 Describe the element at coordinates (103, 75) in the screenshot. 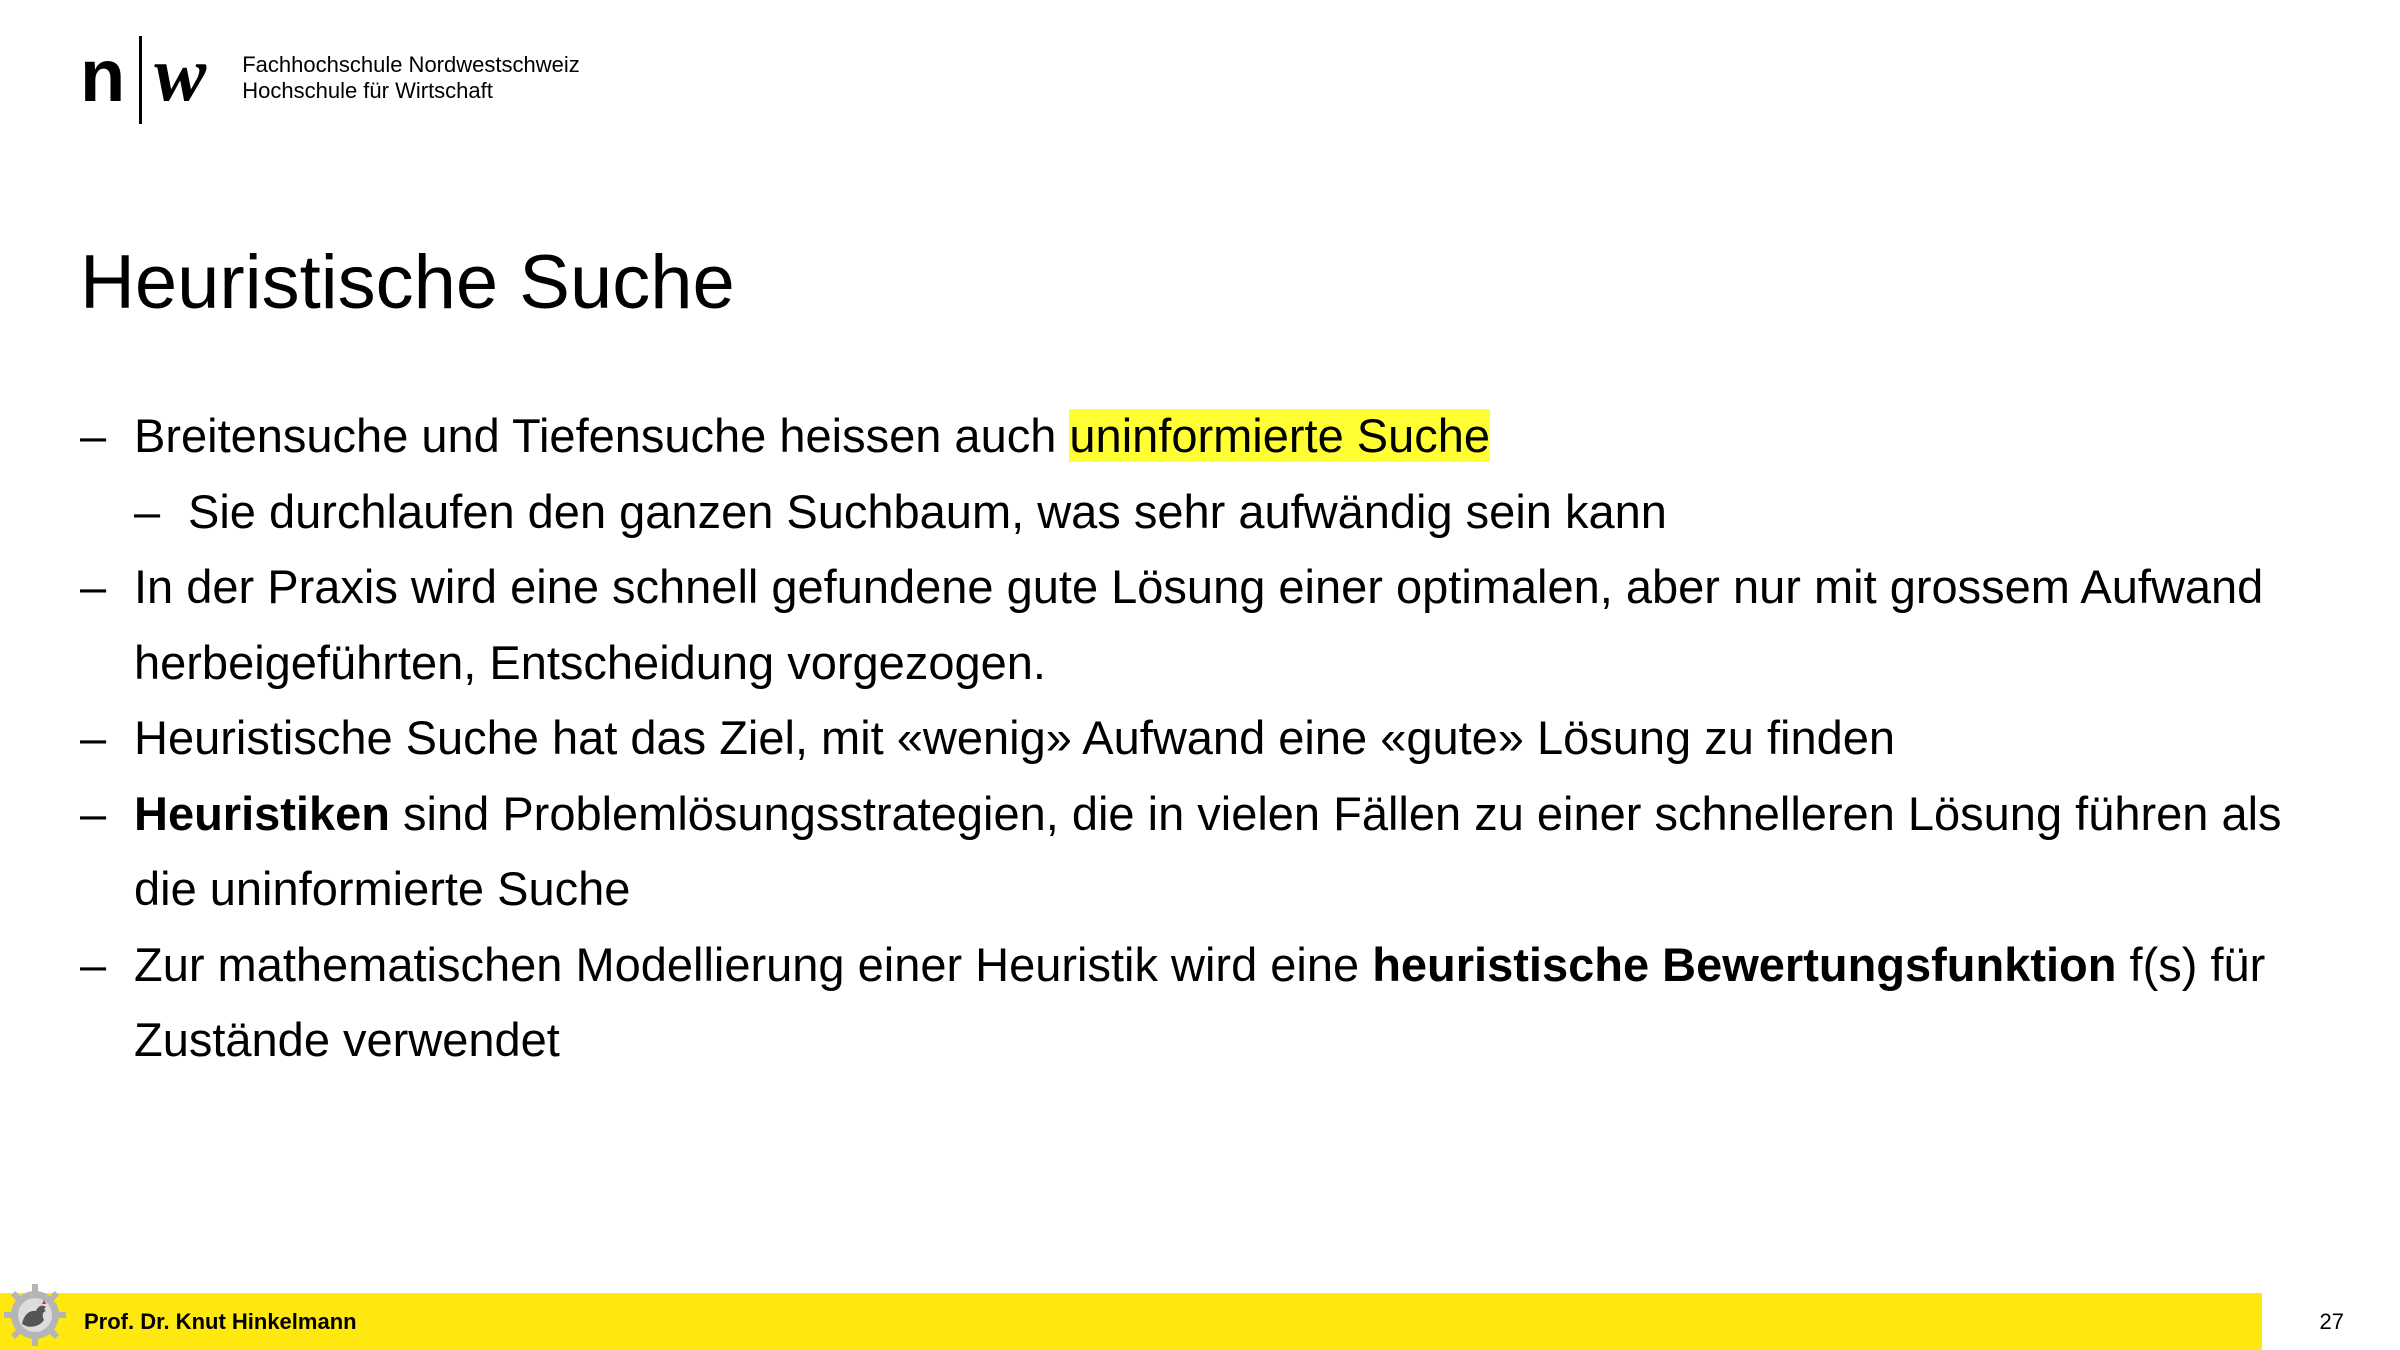

I see `logo-letter-n: n` at that location.